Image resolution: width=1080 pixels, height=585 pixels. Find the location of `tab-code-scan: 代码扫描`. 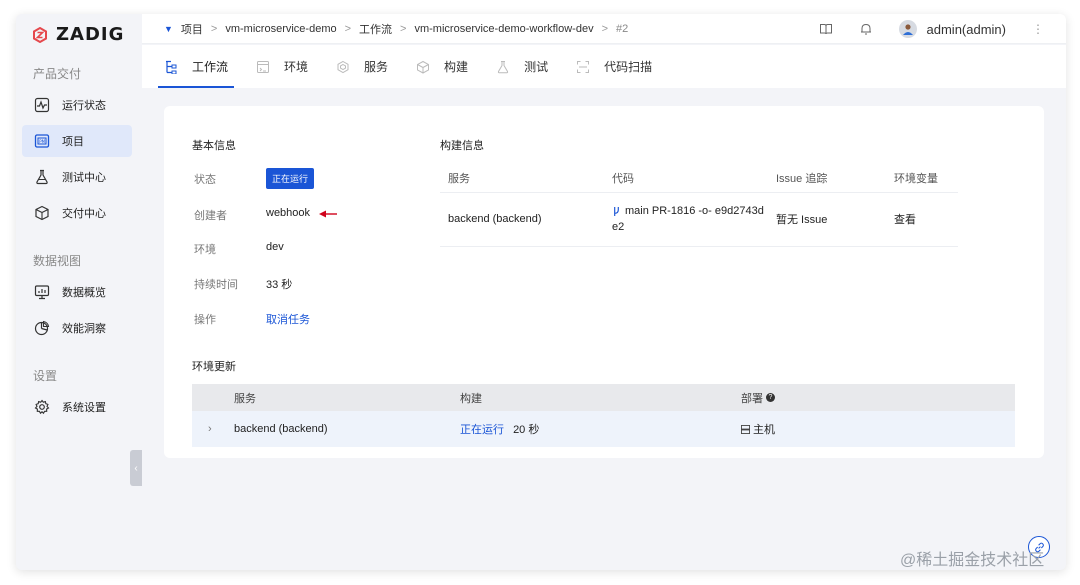

tab-code-scan: 代码扫描 is located at coordinates (614, 66).